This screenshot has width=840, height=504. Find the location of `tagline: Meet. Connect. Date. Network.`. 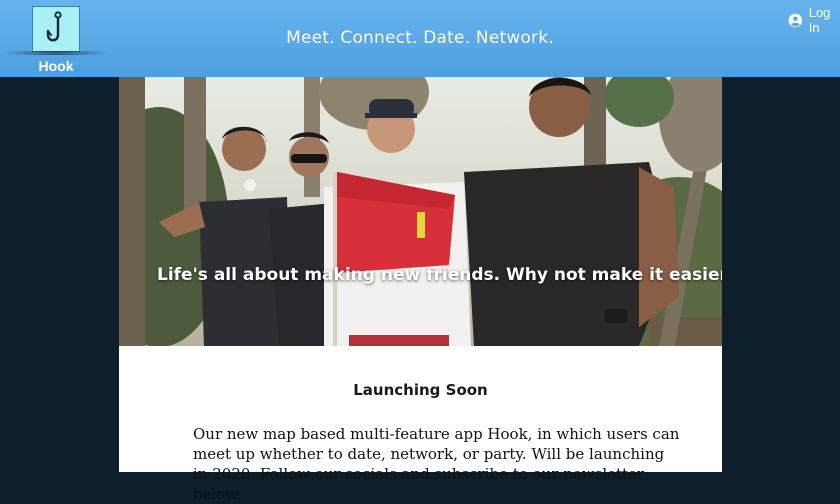

tagline: Meet. Connect. Date. Network. is located at coordinates (420, 38).